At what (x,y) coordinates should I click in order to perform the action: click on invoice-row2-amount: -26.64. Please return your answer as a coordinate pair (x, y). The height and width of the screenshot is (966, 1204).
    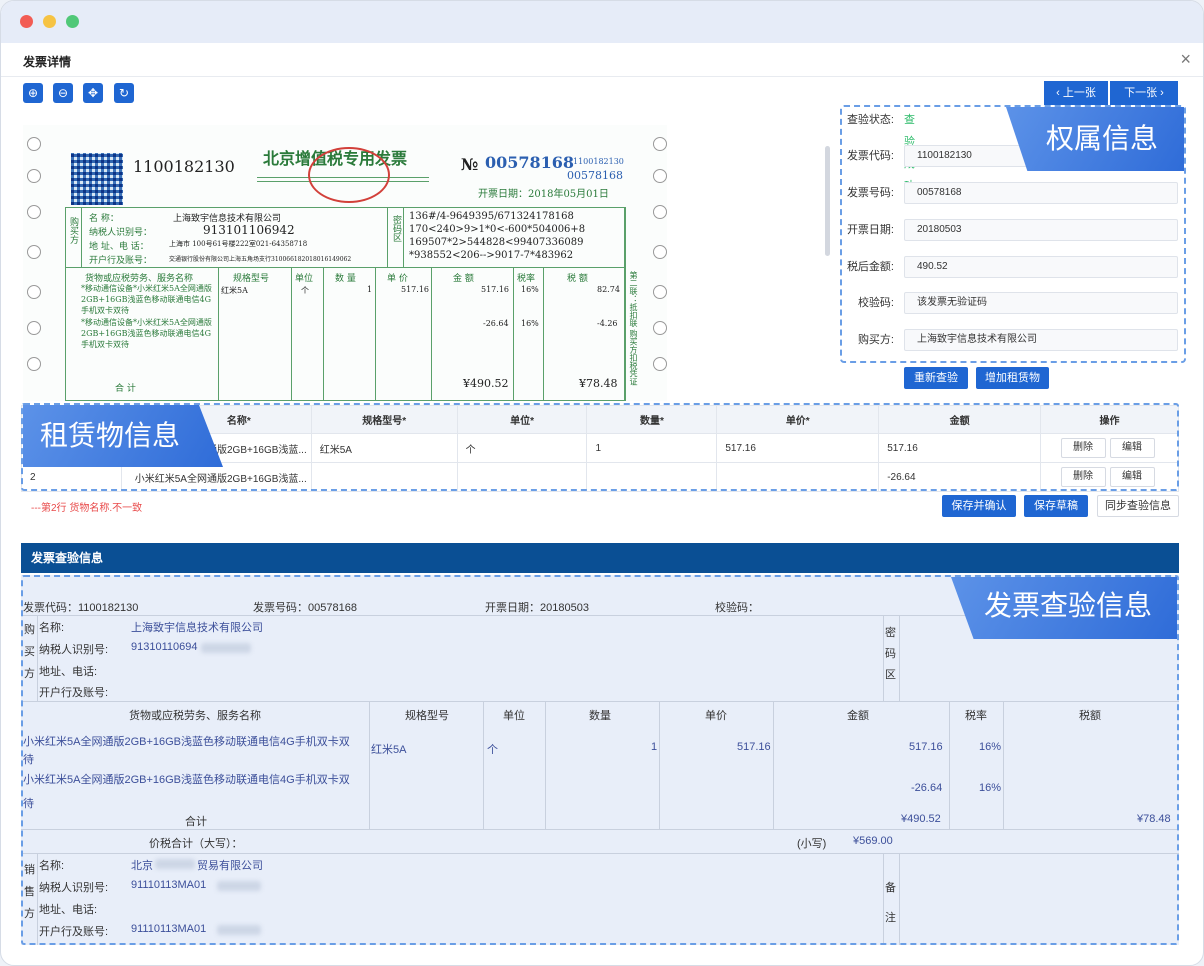
    Looking at the image, I should click on (496, 323).